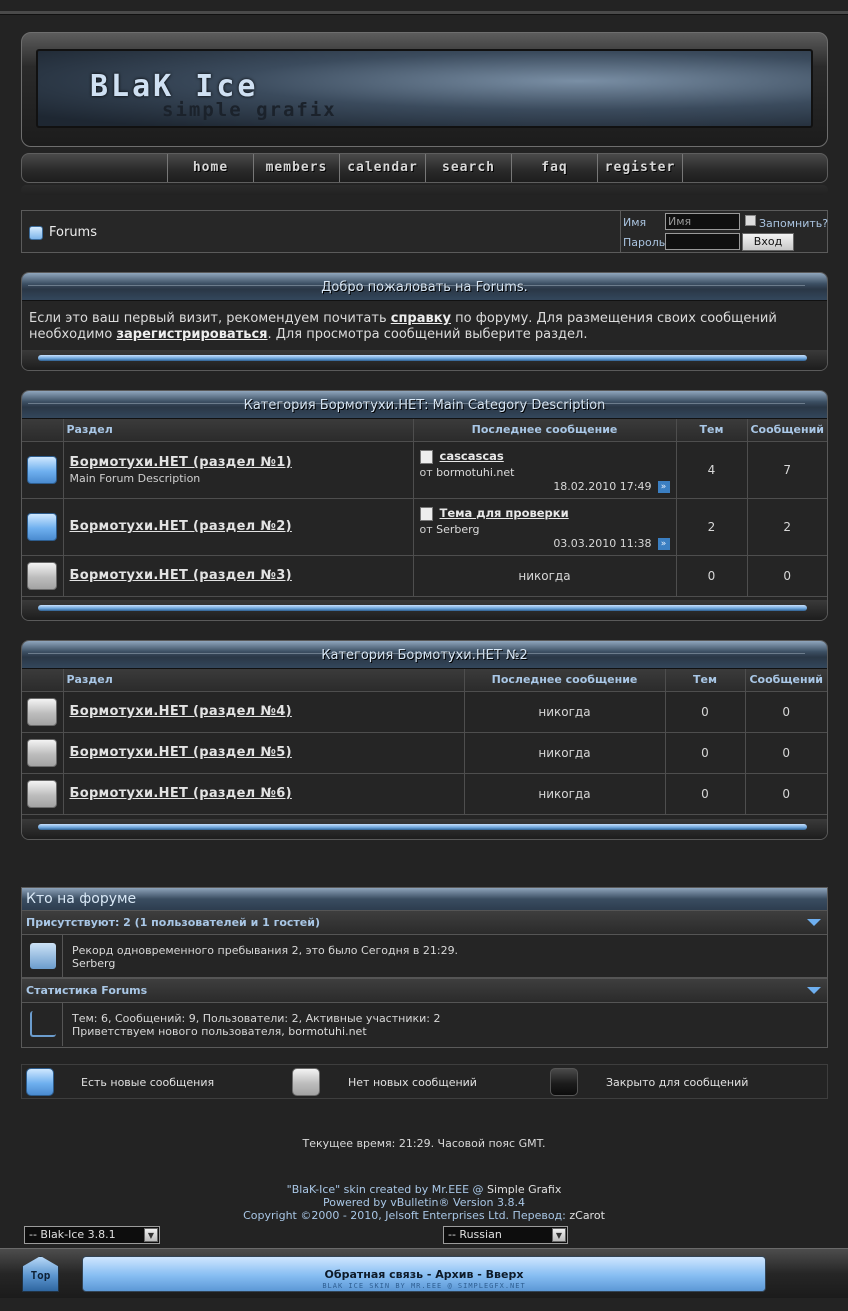  I want to click on username-input: Имя, so click(702, 221).